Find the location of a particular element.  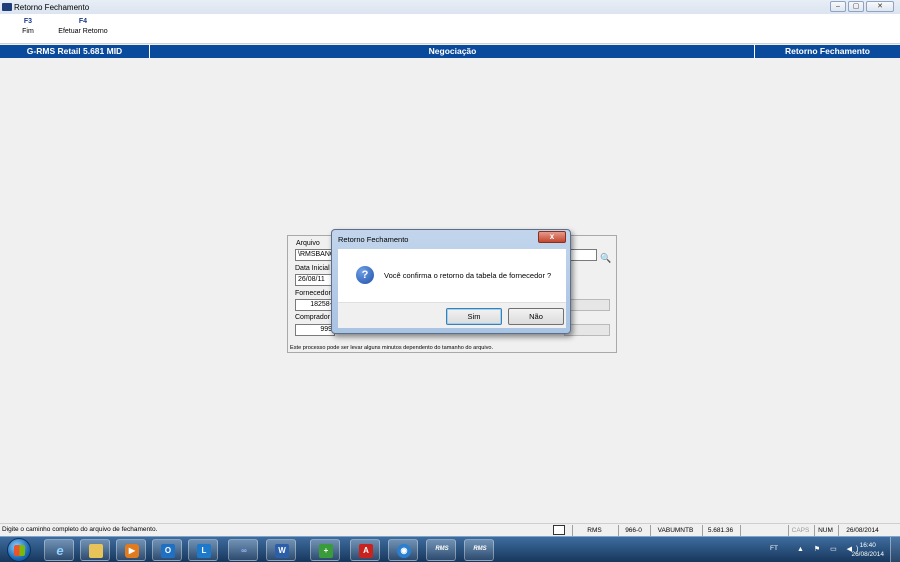

outlook-icon: O is located at coordinates (167, 550).